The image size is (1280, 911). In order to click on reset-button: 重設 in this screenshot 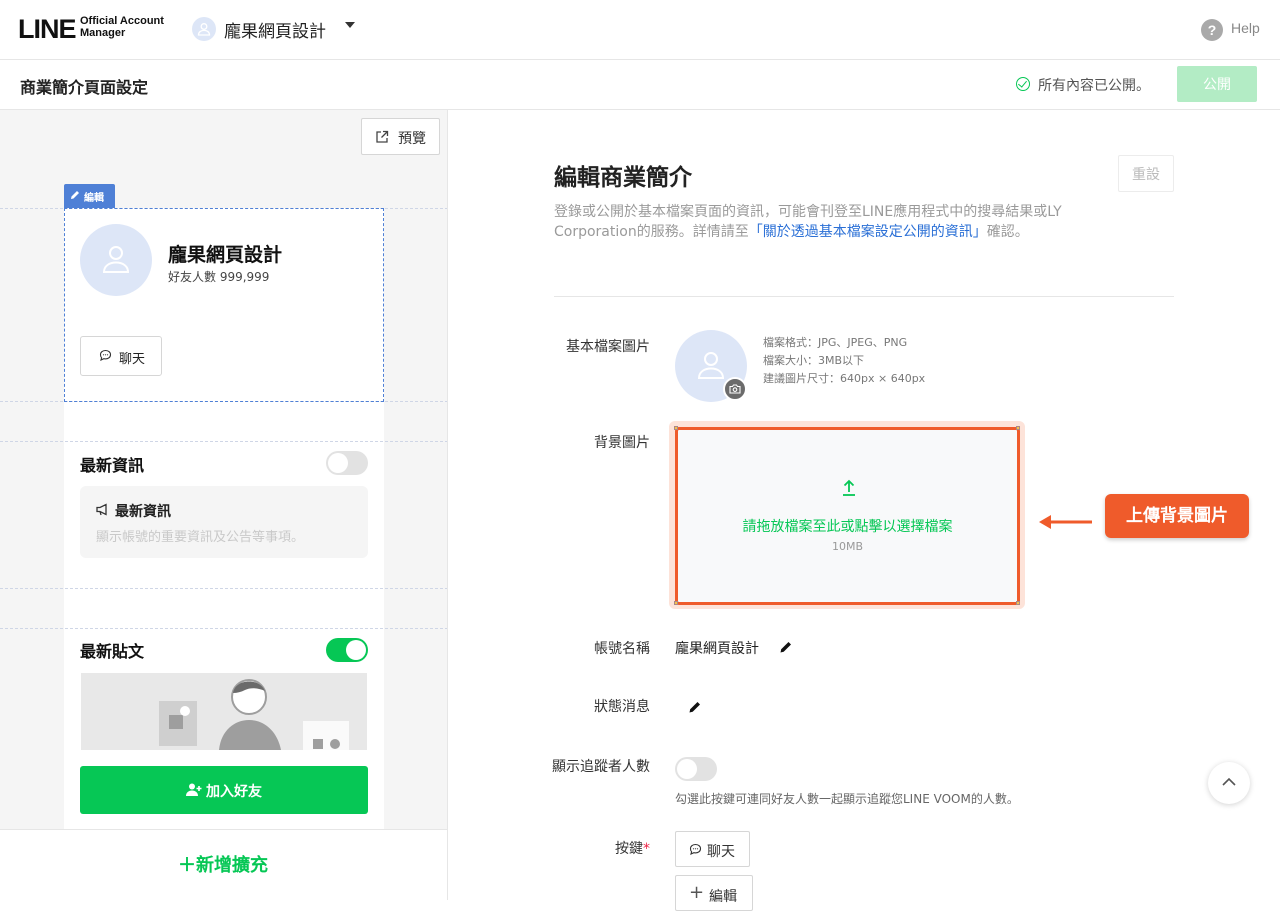, I will do `click(1146, 173)`.